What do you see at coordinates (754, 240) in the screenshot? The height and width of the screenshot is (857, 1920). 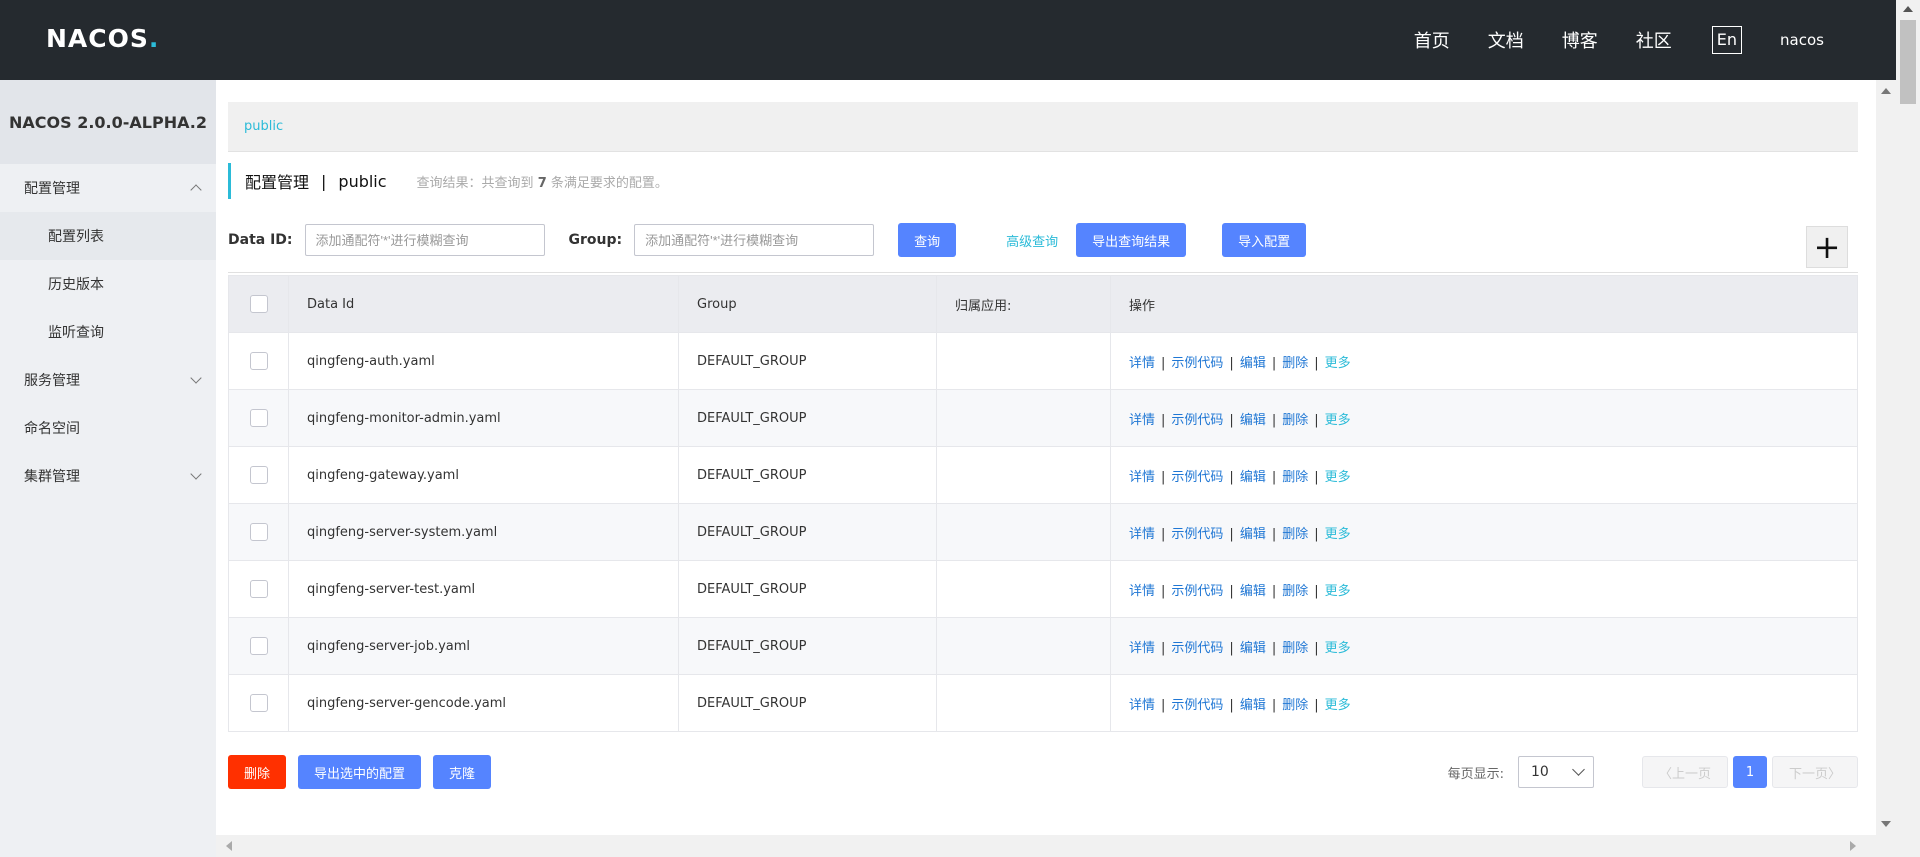 I see `group-input` at bounding box center [754, 240].